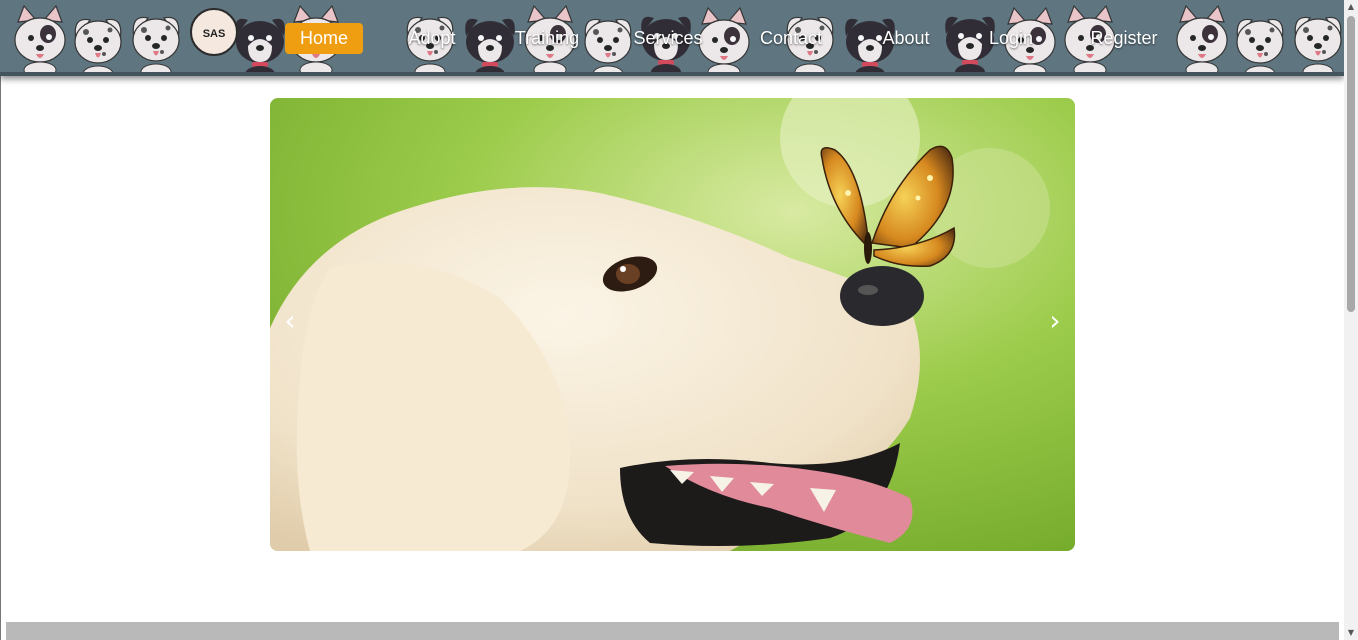  I want to click on nav-contact: Contact, so click(791, 38).